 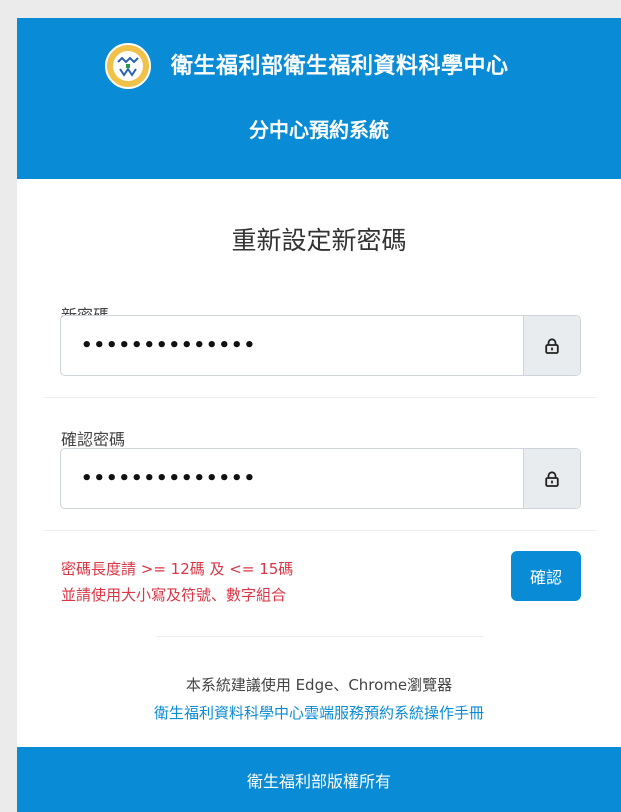 What do you see at coordinates (174, 595) in the screenshot?
I see `password-complexity-hint: 並請使用大小寫及符號、數字組合` at bounding box center [174, 595].